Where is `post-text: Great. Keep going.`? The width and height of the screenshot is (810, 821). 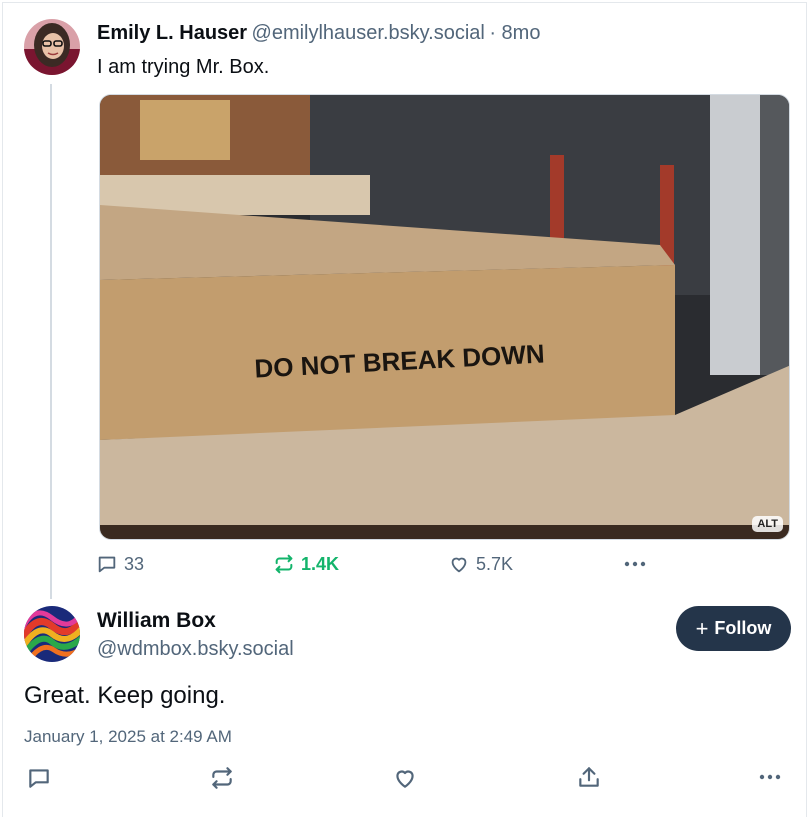
post-text: Great. Keep going. is located at coordinates (125, 695).